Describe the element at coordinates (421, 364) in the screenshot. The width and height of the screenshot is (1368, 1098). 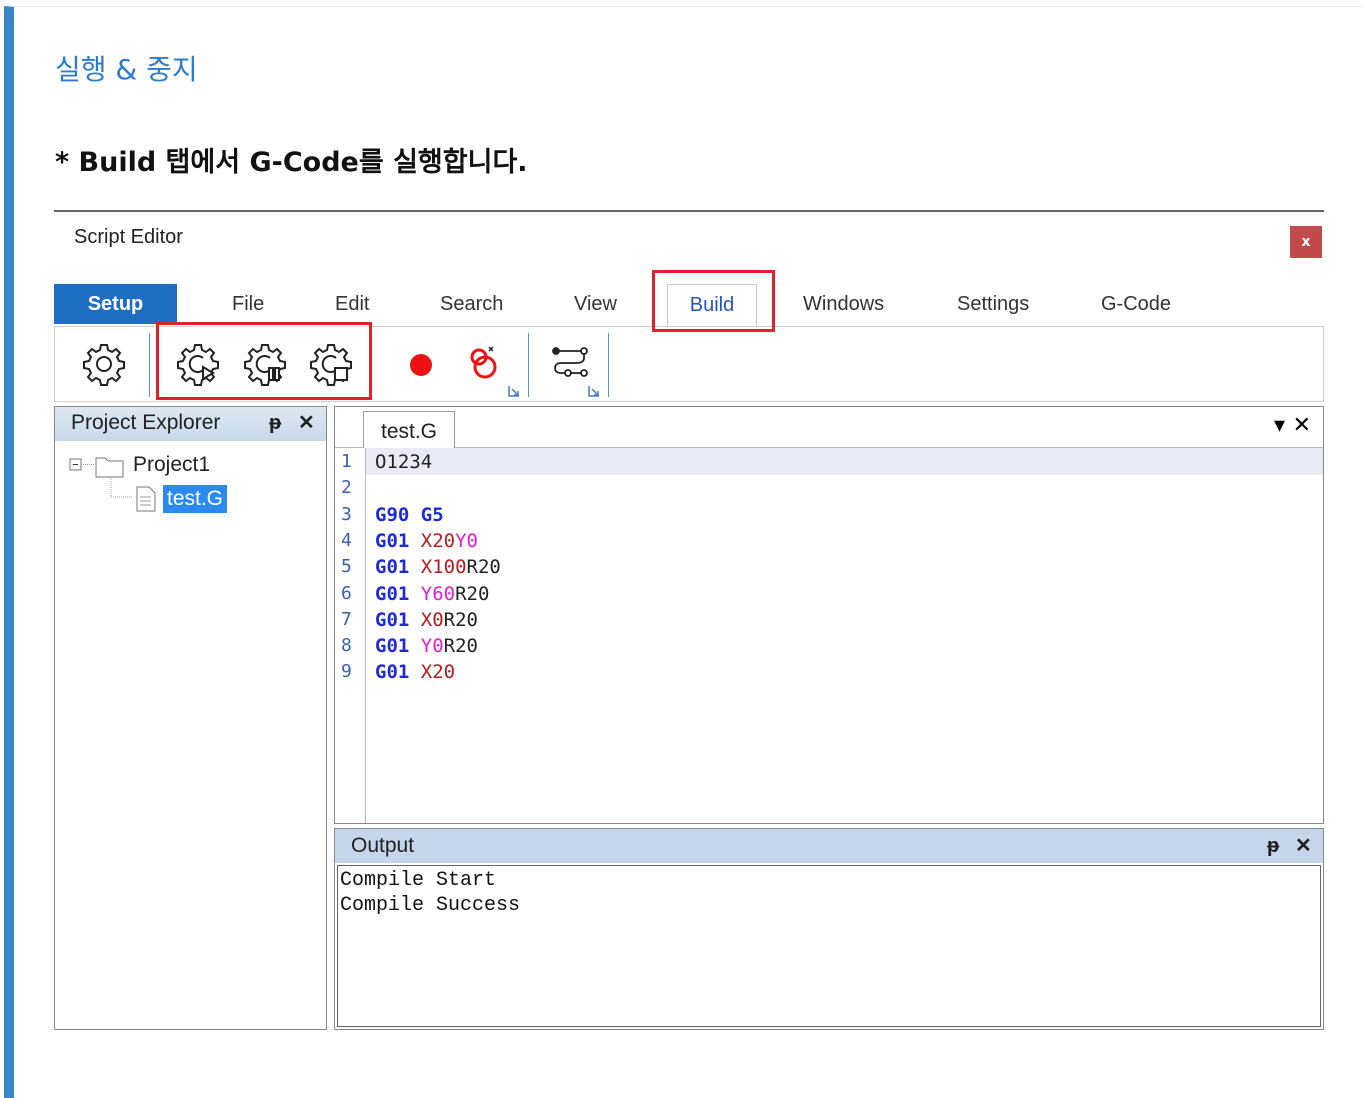
I see `record-icon` at that location.